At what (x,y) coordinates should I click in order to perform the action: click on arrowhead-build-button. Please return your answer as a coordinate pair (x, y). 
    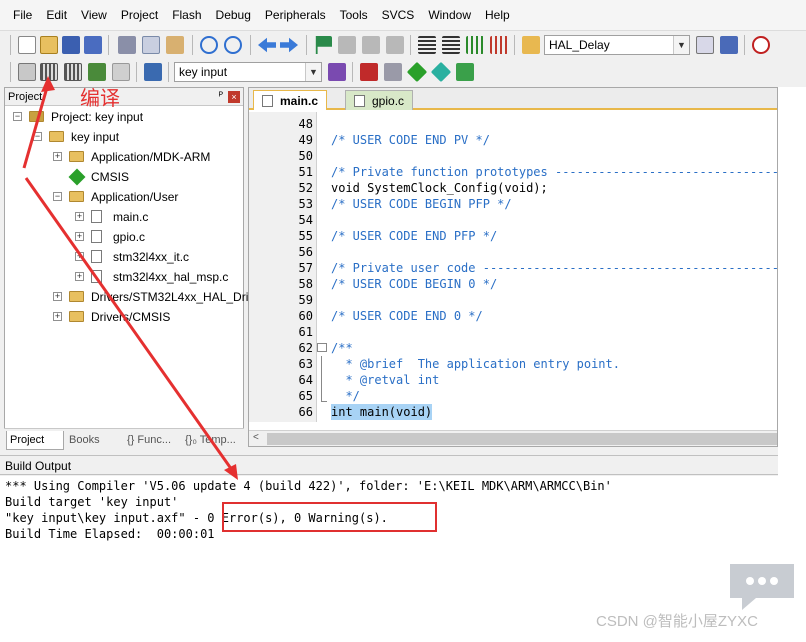
    Looking at the image, I should click on (48, 84).